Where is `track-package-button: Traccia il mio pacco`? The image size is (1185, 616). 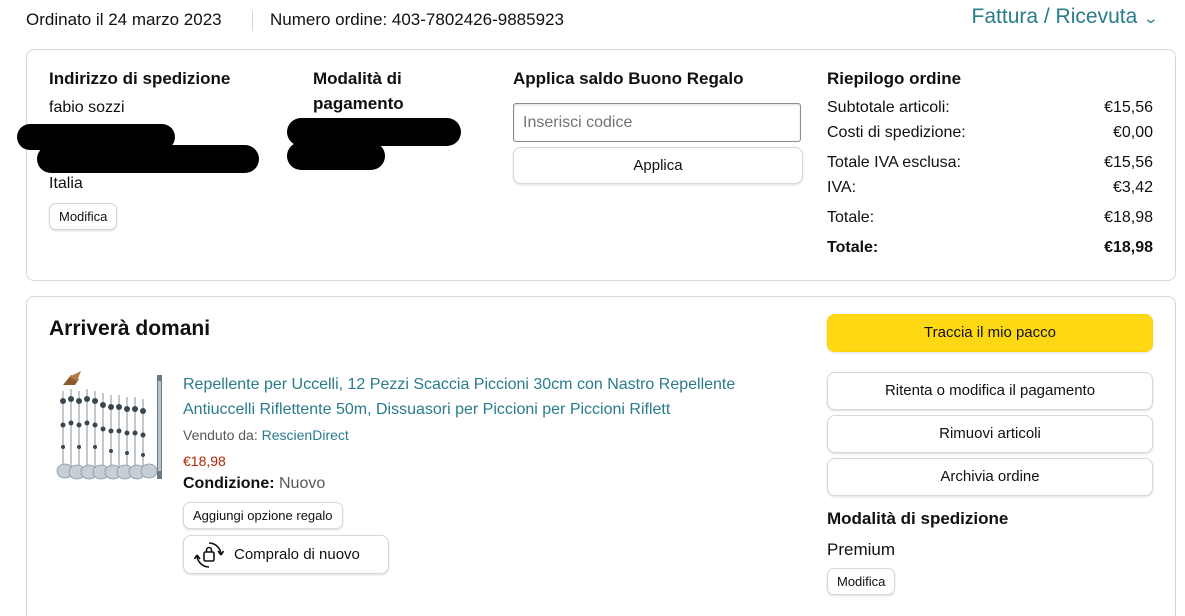 track-package-button: Traccia il mio pacco is located at coordinates (990, 333).